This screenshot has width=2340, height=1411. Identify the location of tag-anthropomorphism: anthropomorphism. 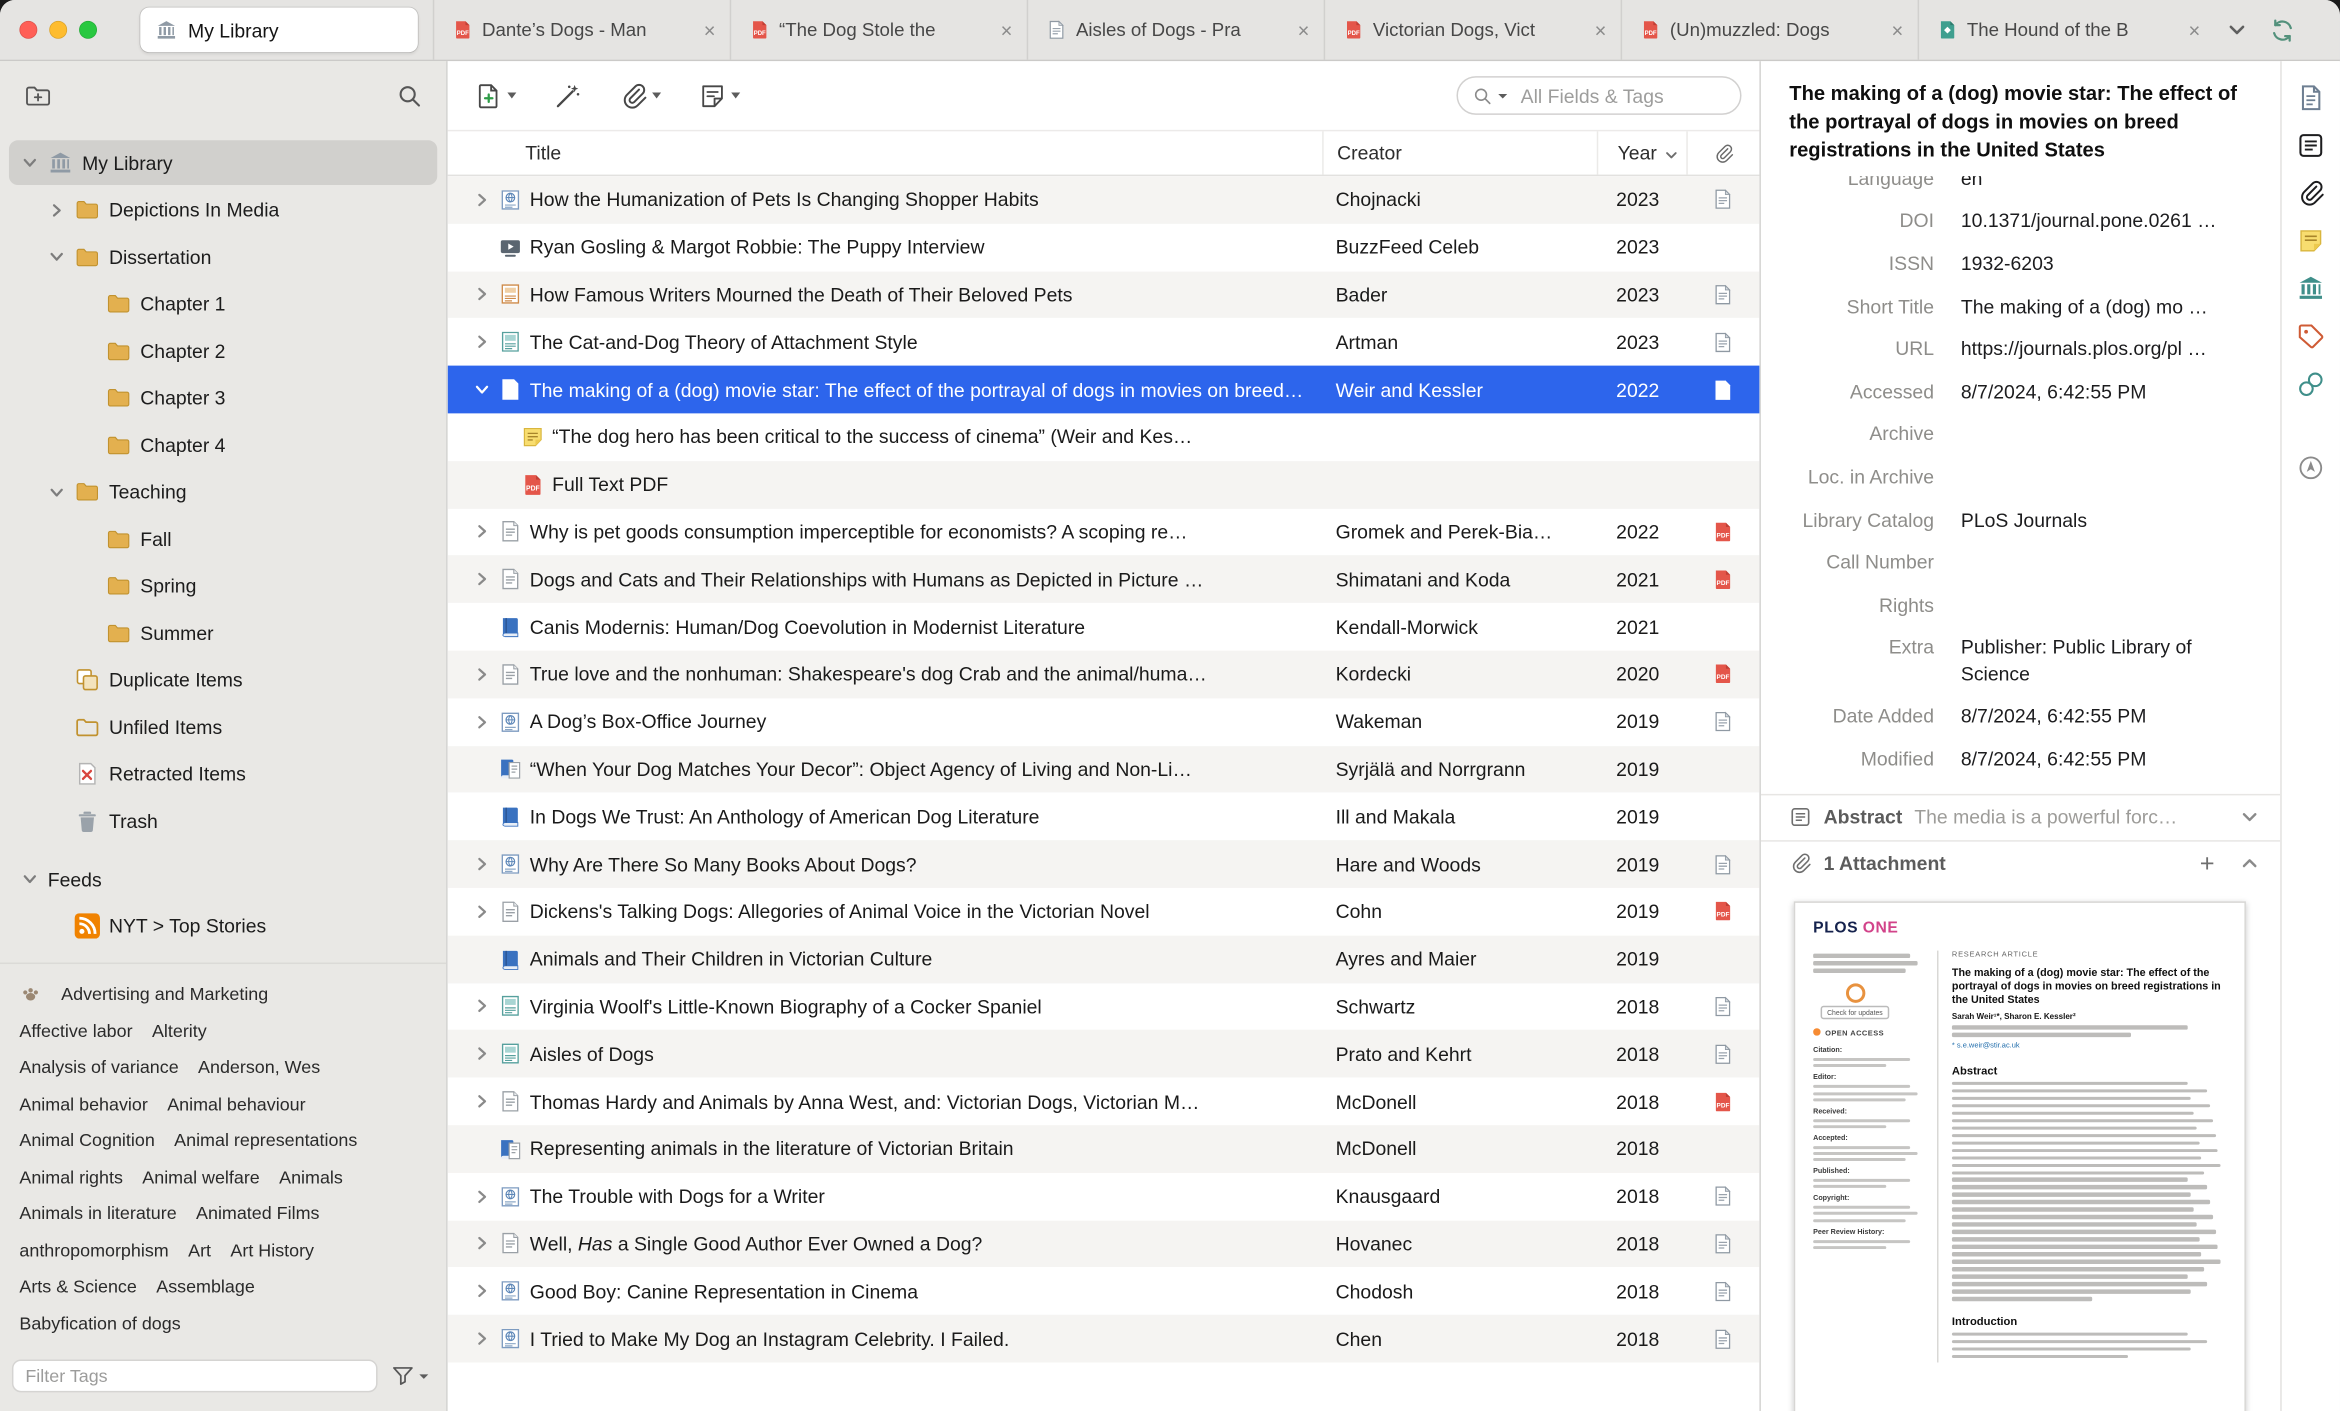
(93, 1249).